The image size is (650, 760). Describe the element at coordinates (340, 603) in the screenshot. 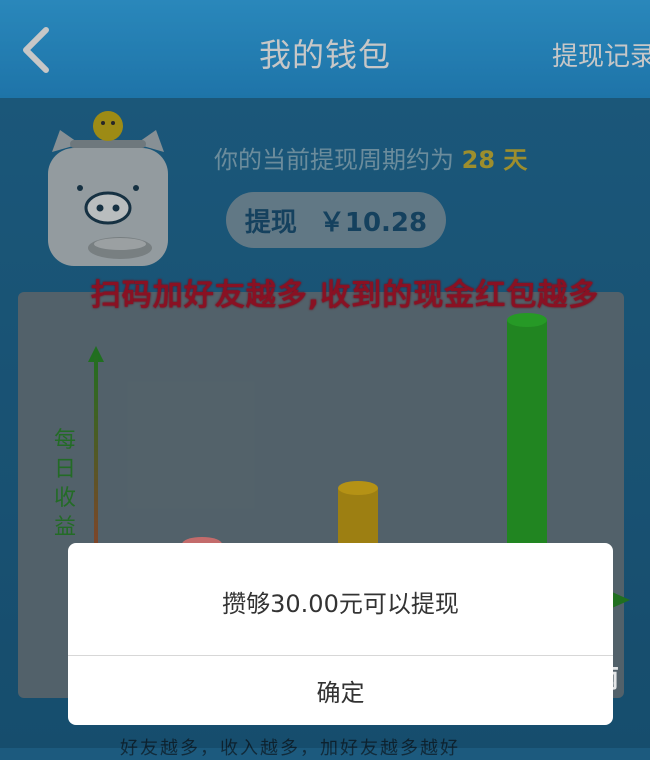

I see `dialog-message: 攒够30.00元可以提现` at that location.